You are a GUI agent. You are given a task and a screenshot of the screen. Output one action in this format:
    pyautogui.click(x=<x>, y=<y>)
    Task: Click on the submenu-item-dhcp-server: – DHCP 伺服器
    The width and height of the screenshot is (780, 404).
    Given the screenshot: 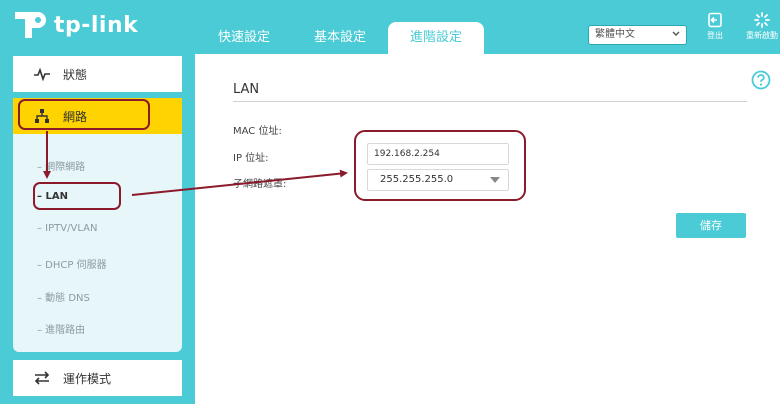 What is the action you would take?
    pyautogui.click(x=72, y=263)
    